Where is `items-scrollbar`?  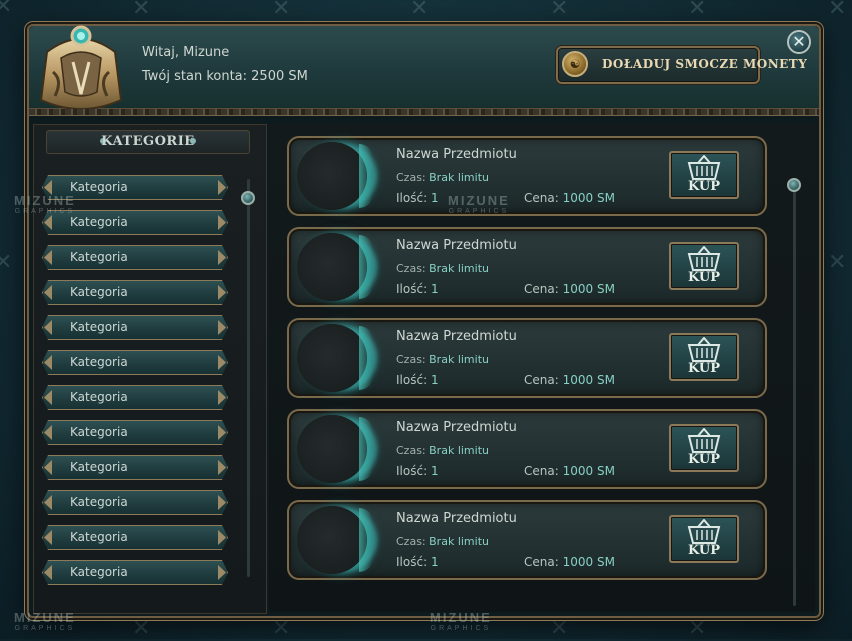
items-scrollbar is located at coordinates (794, 392).